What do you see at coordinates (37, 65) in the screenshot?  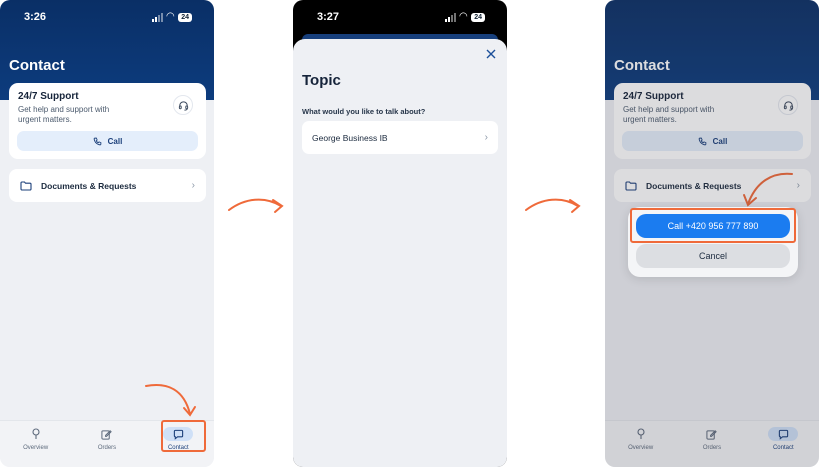 I see `page-title: Contact` at bounding box center [37, 65].